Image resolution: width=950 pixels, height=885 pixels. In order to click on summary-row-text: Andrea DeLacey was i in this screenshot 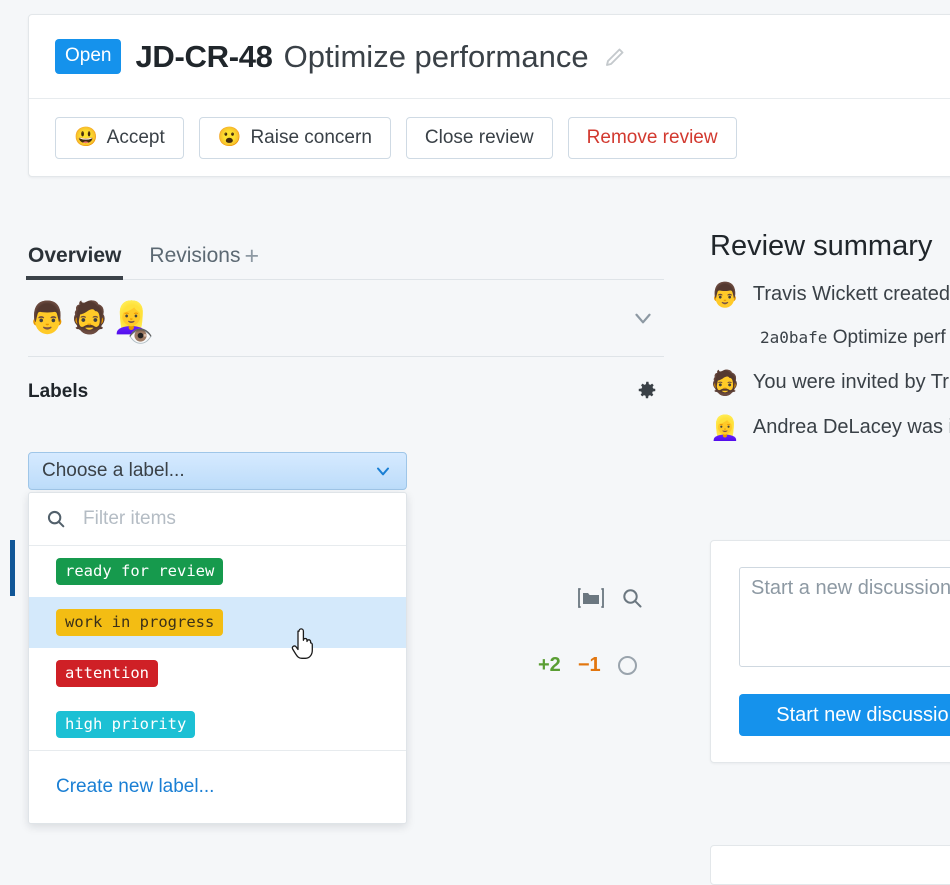, I will do `click(851, 426)`.